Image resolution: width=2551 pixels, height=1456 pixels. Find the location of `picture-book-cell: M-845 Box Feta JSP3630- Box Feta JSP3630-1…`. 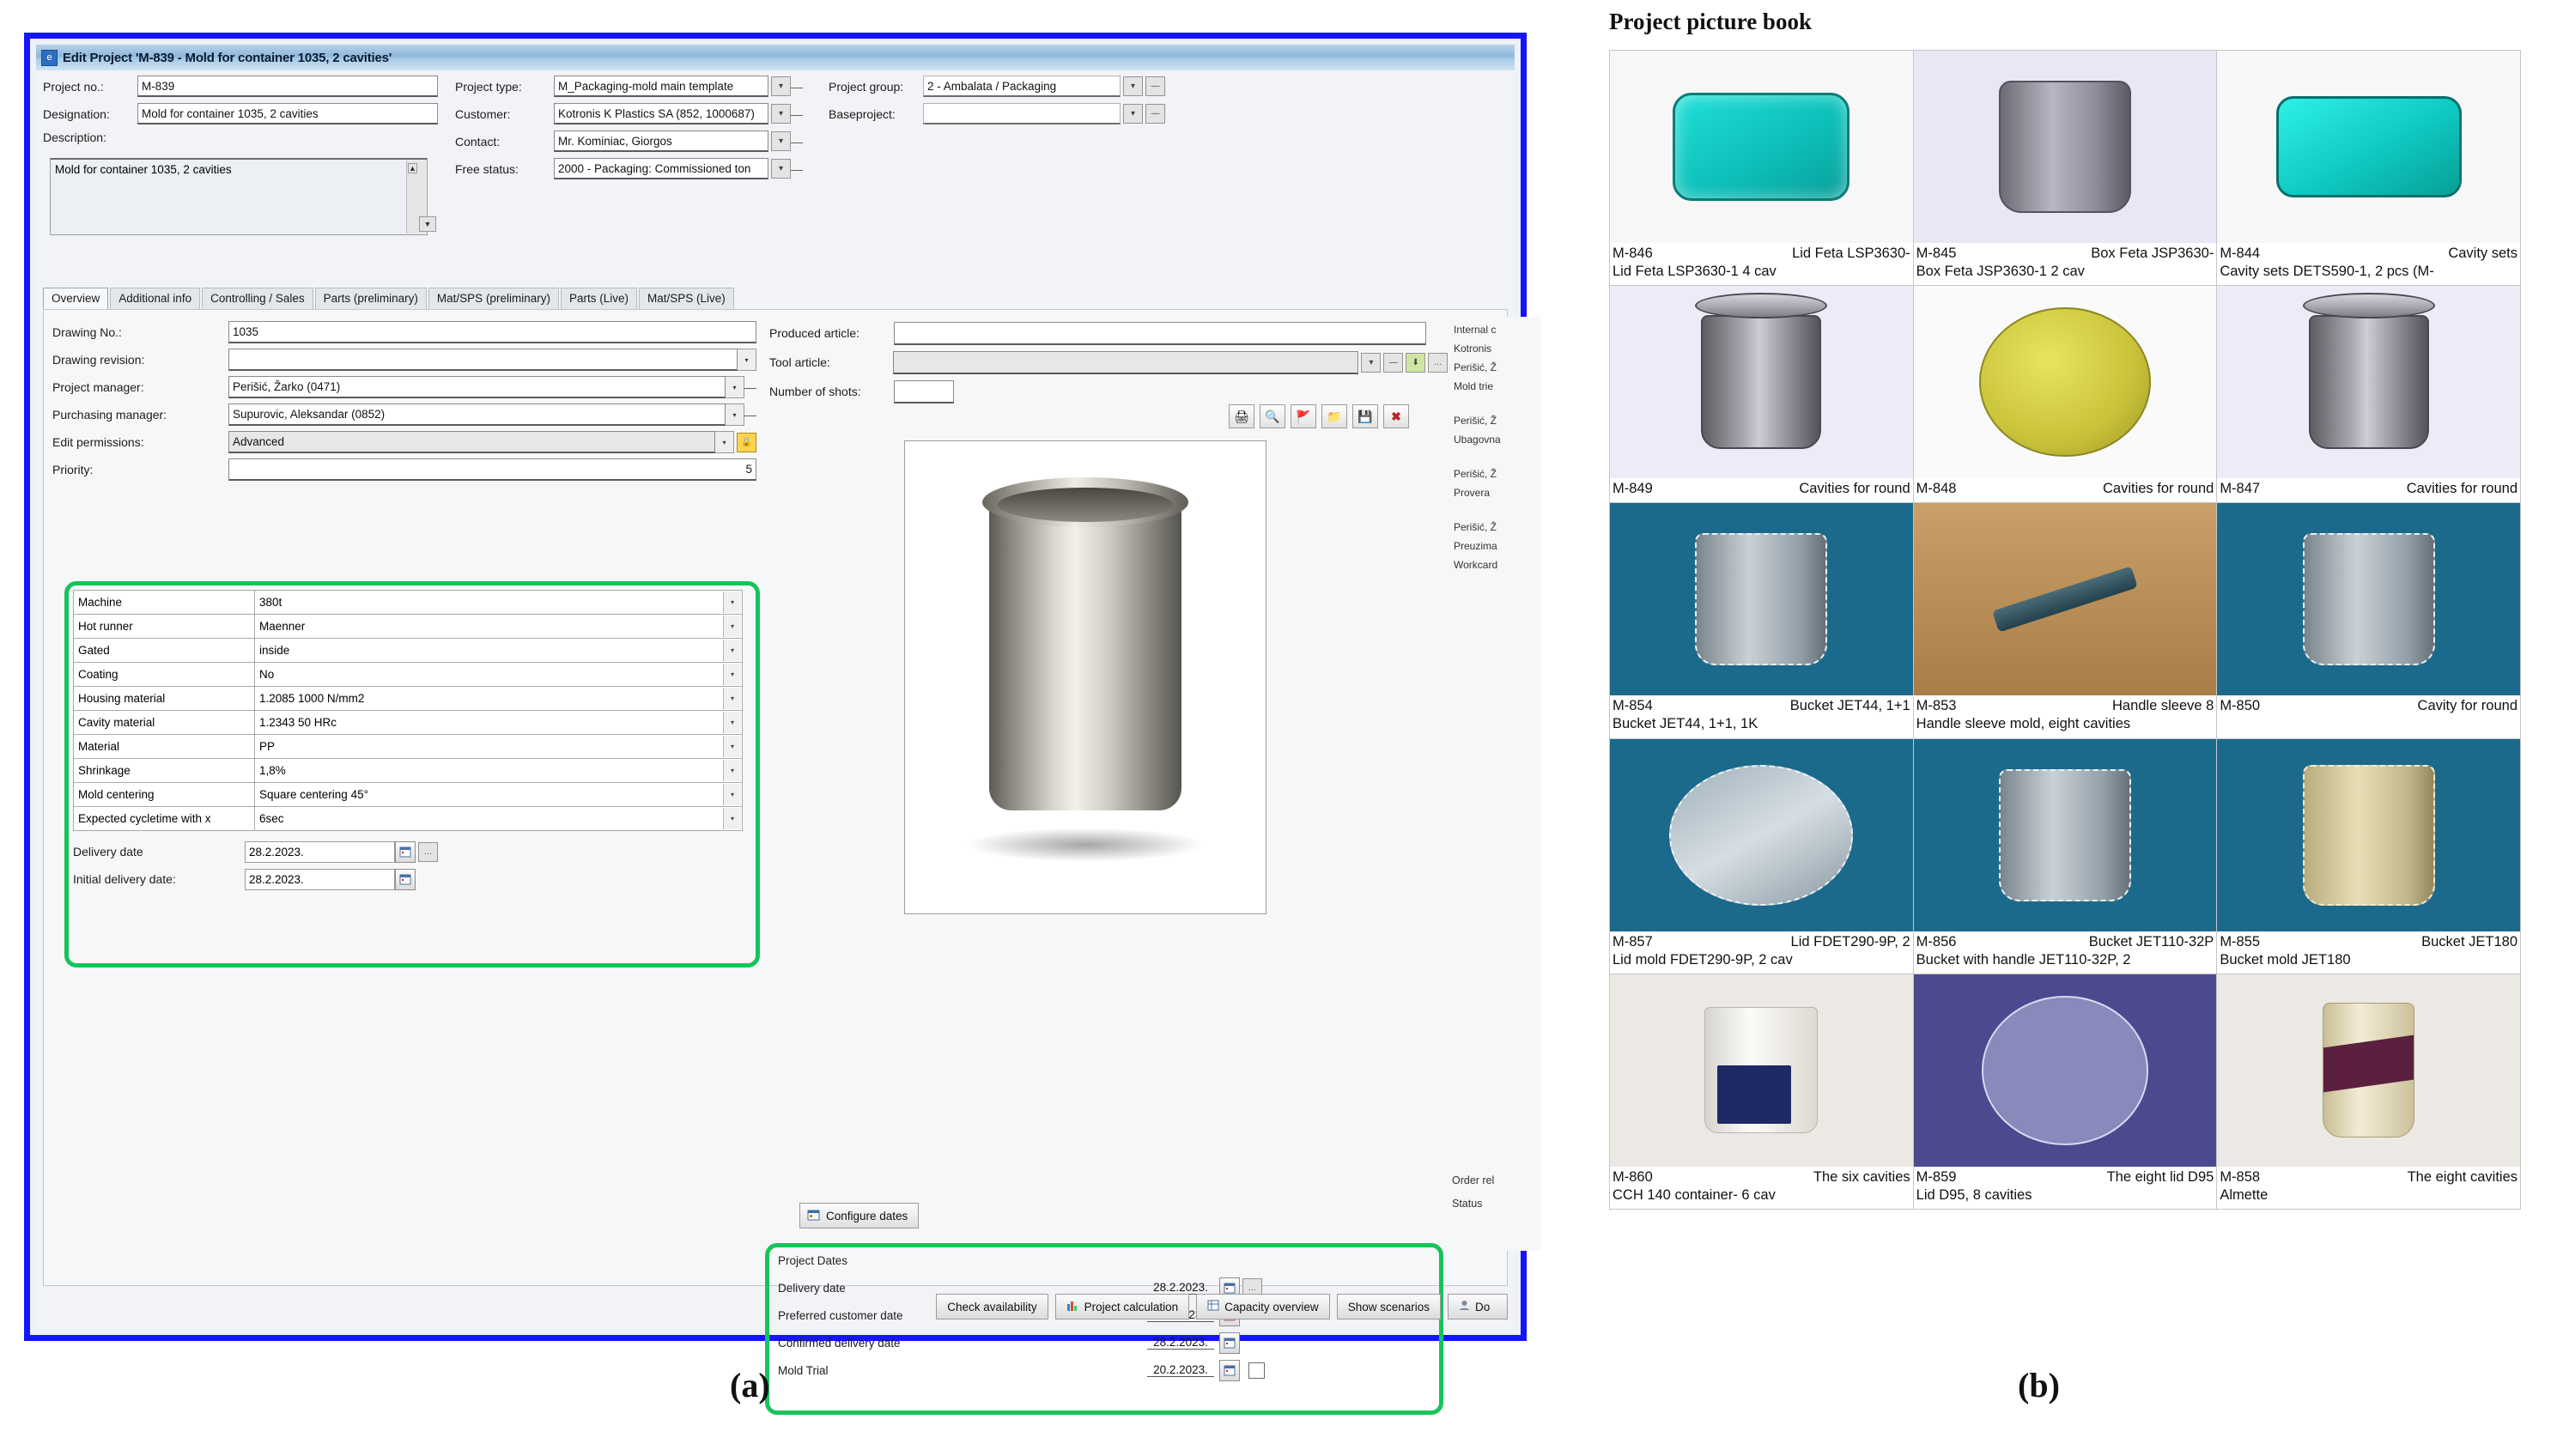

picture-book-cell: M-845 Box Feta JSP3630- Box Feta JSP3630-1… is located at coordinates (2065, 168).